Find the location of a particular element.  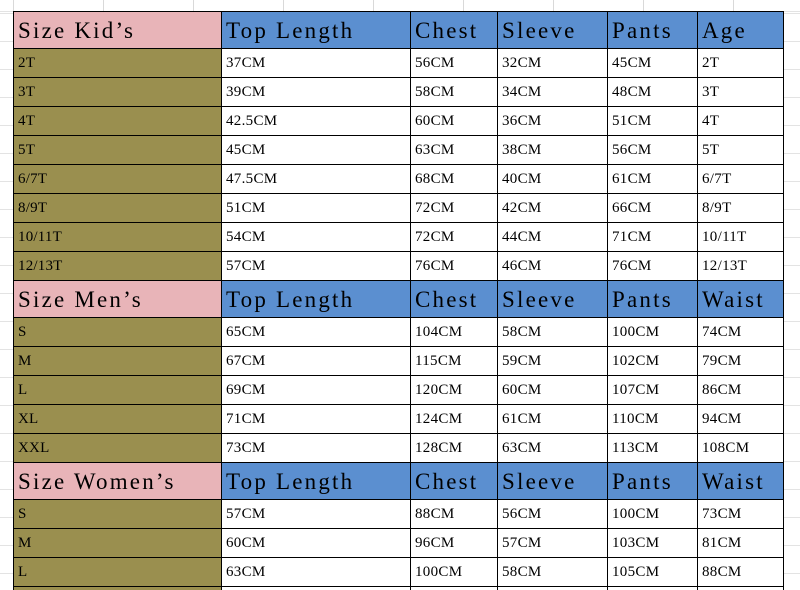

section-header-row: Size Kid’s Top Length Chest Sleeve Pants Age is located at coordinates (398, 30).